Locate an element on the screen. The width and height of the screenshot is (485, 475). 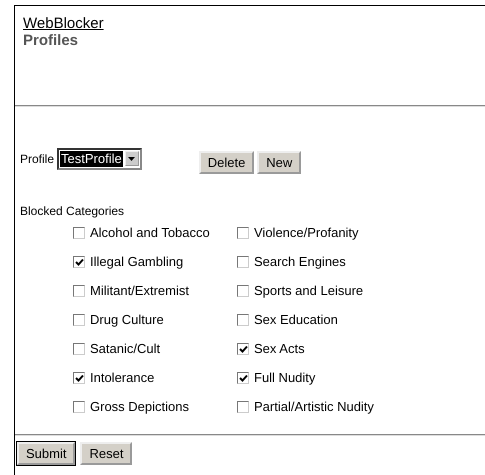
category-label: Search Engines is located at coordinates (300, 262).